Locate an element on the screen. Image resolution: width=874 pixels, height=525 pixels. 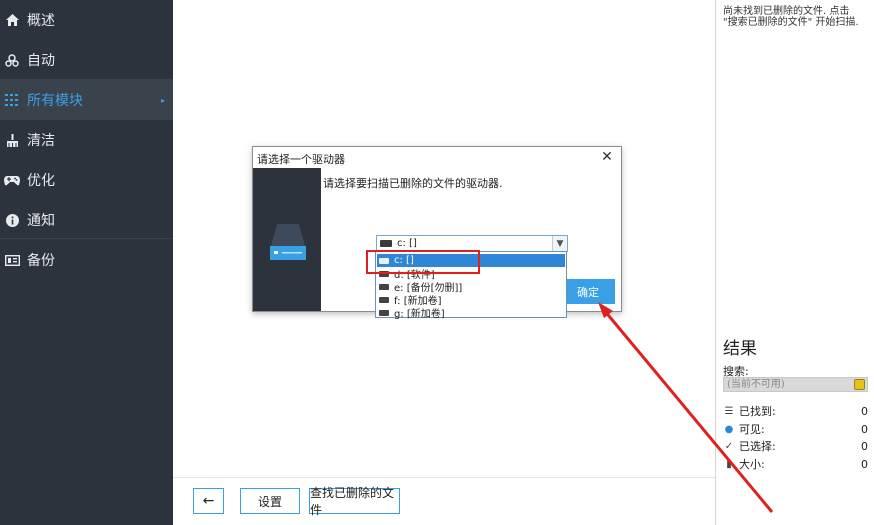
dialog-side-panel is located at coordinates (287, 239).